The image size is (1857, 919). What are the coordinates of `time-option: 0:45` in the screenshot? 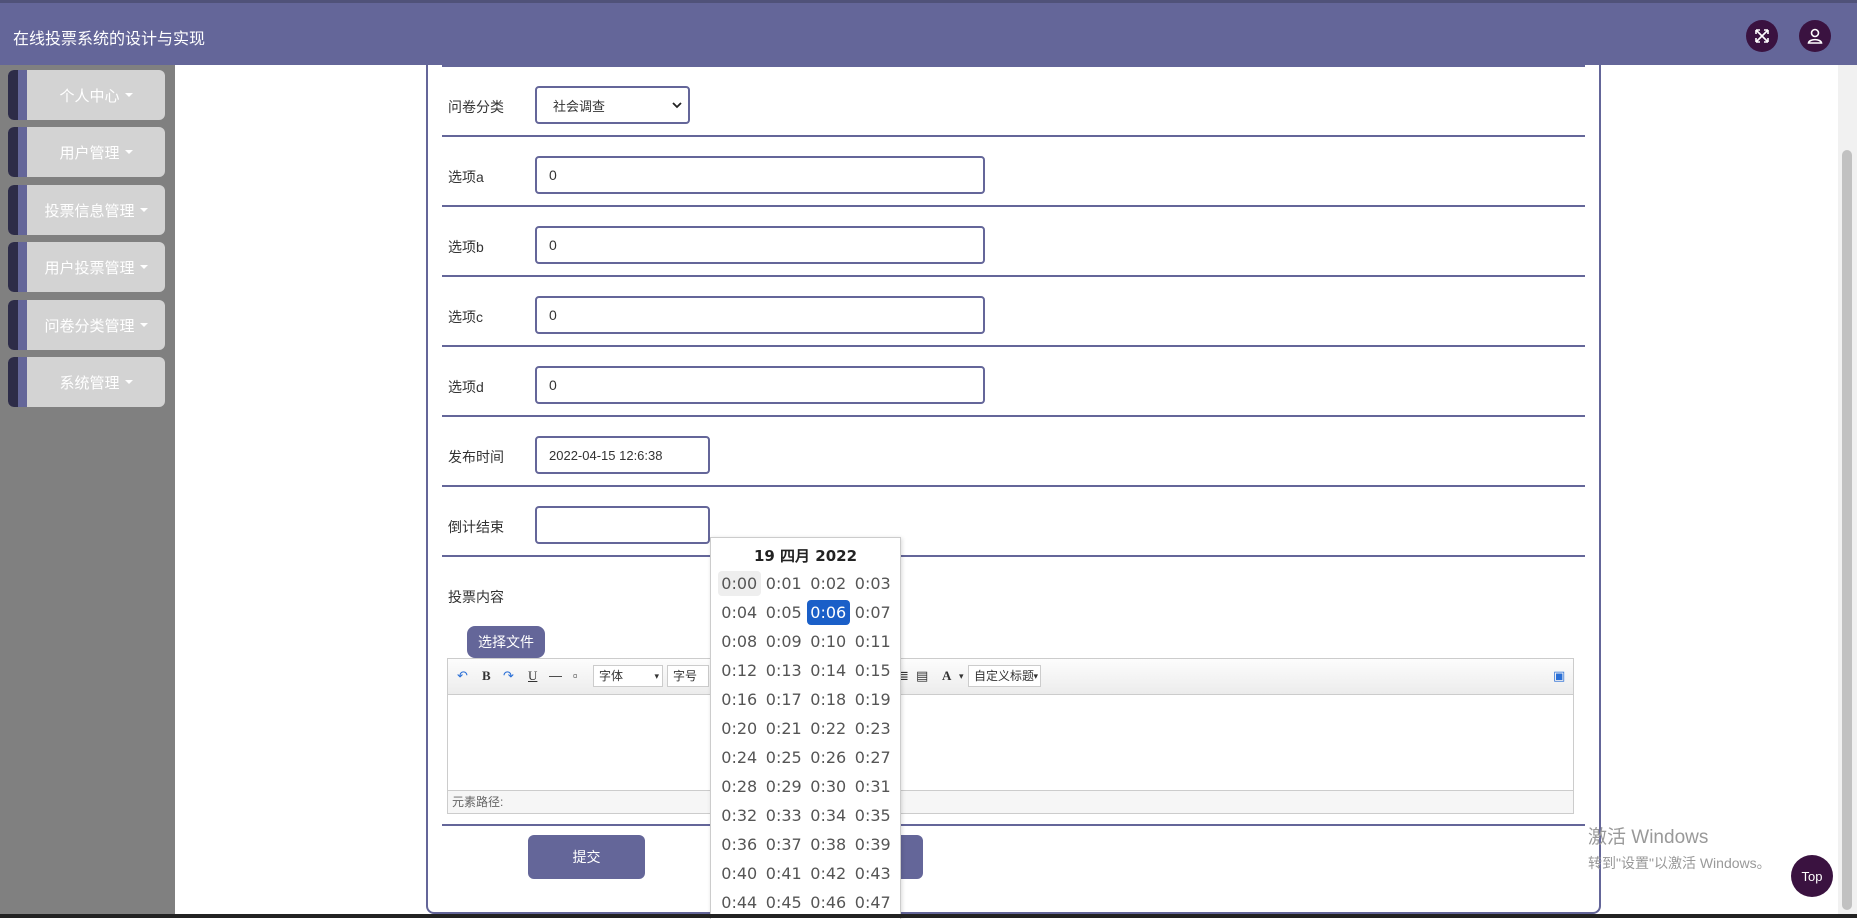 It's located at (784, 902).